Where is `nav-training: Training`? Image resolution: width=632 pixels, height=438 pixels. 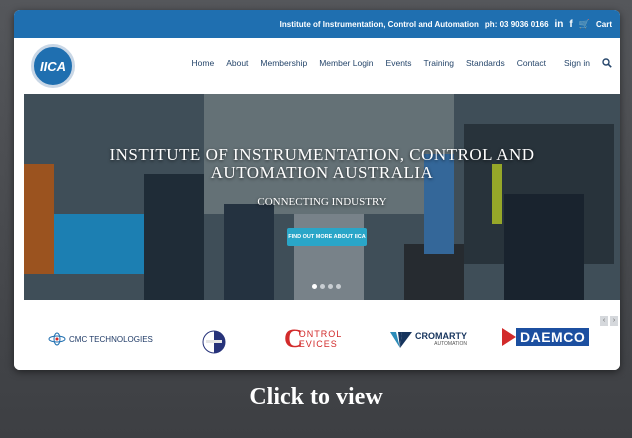 nav-training: Training is located at coordinates (439, 64).